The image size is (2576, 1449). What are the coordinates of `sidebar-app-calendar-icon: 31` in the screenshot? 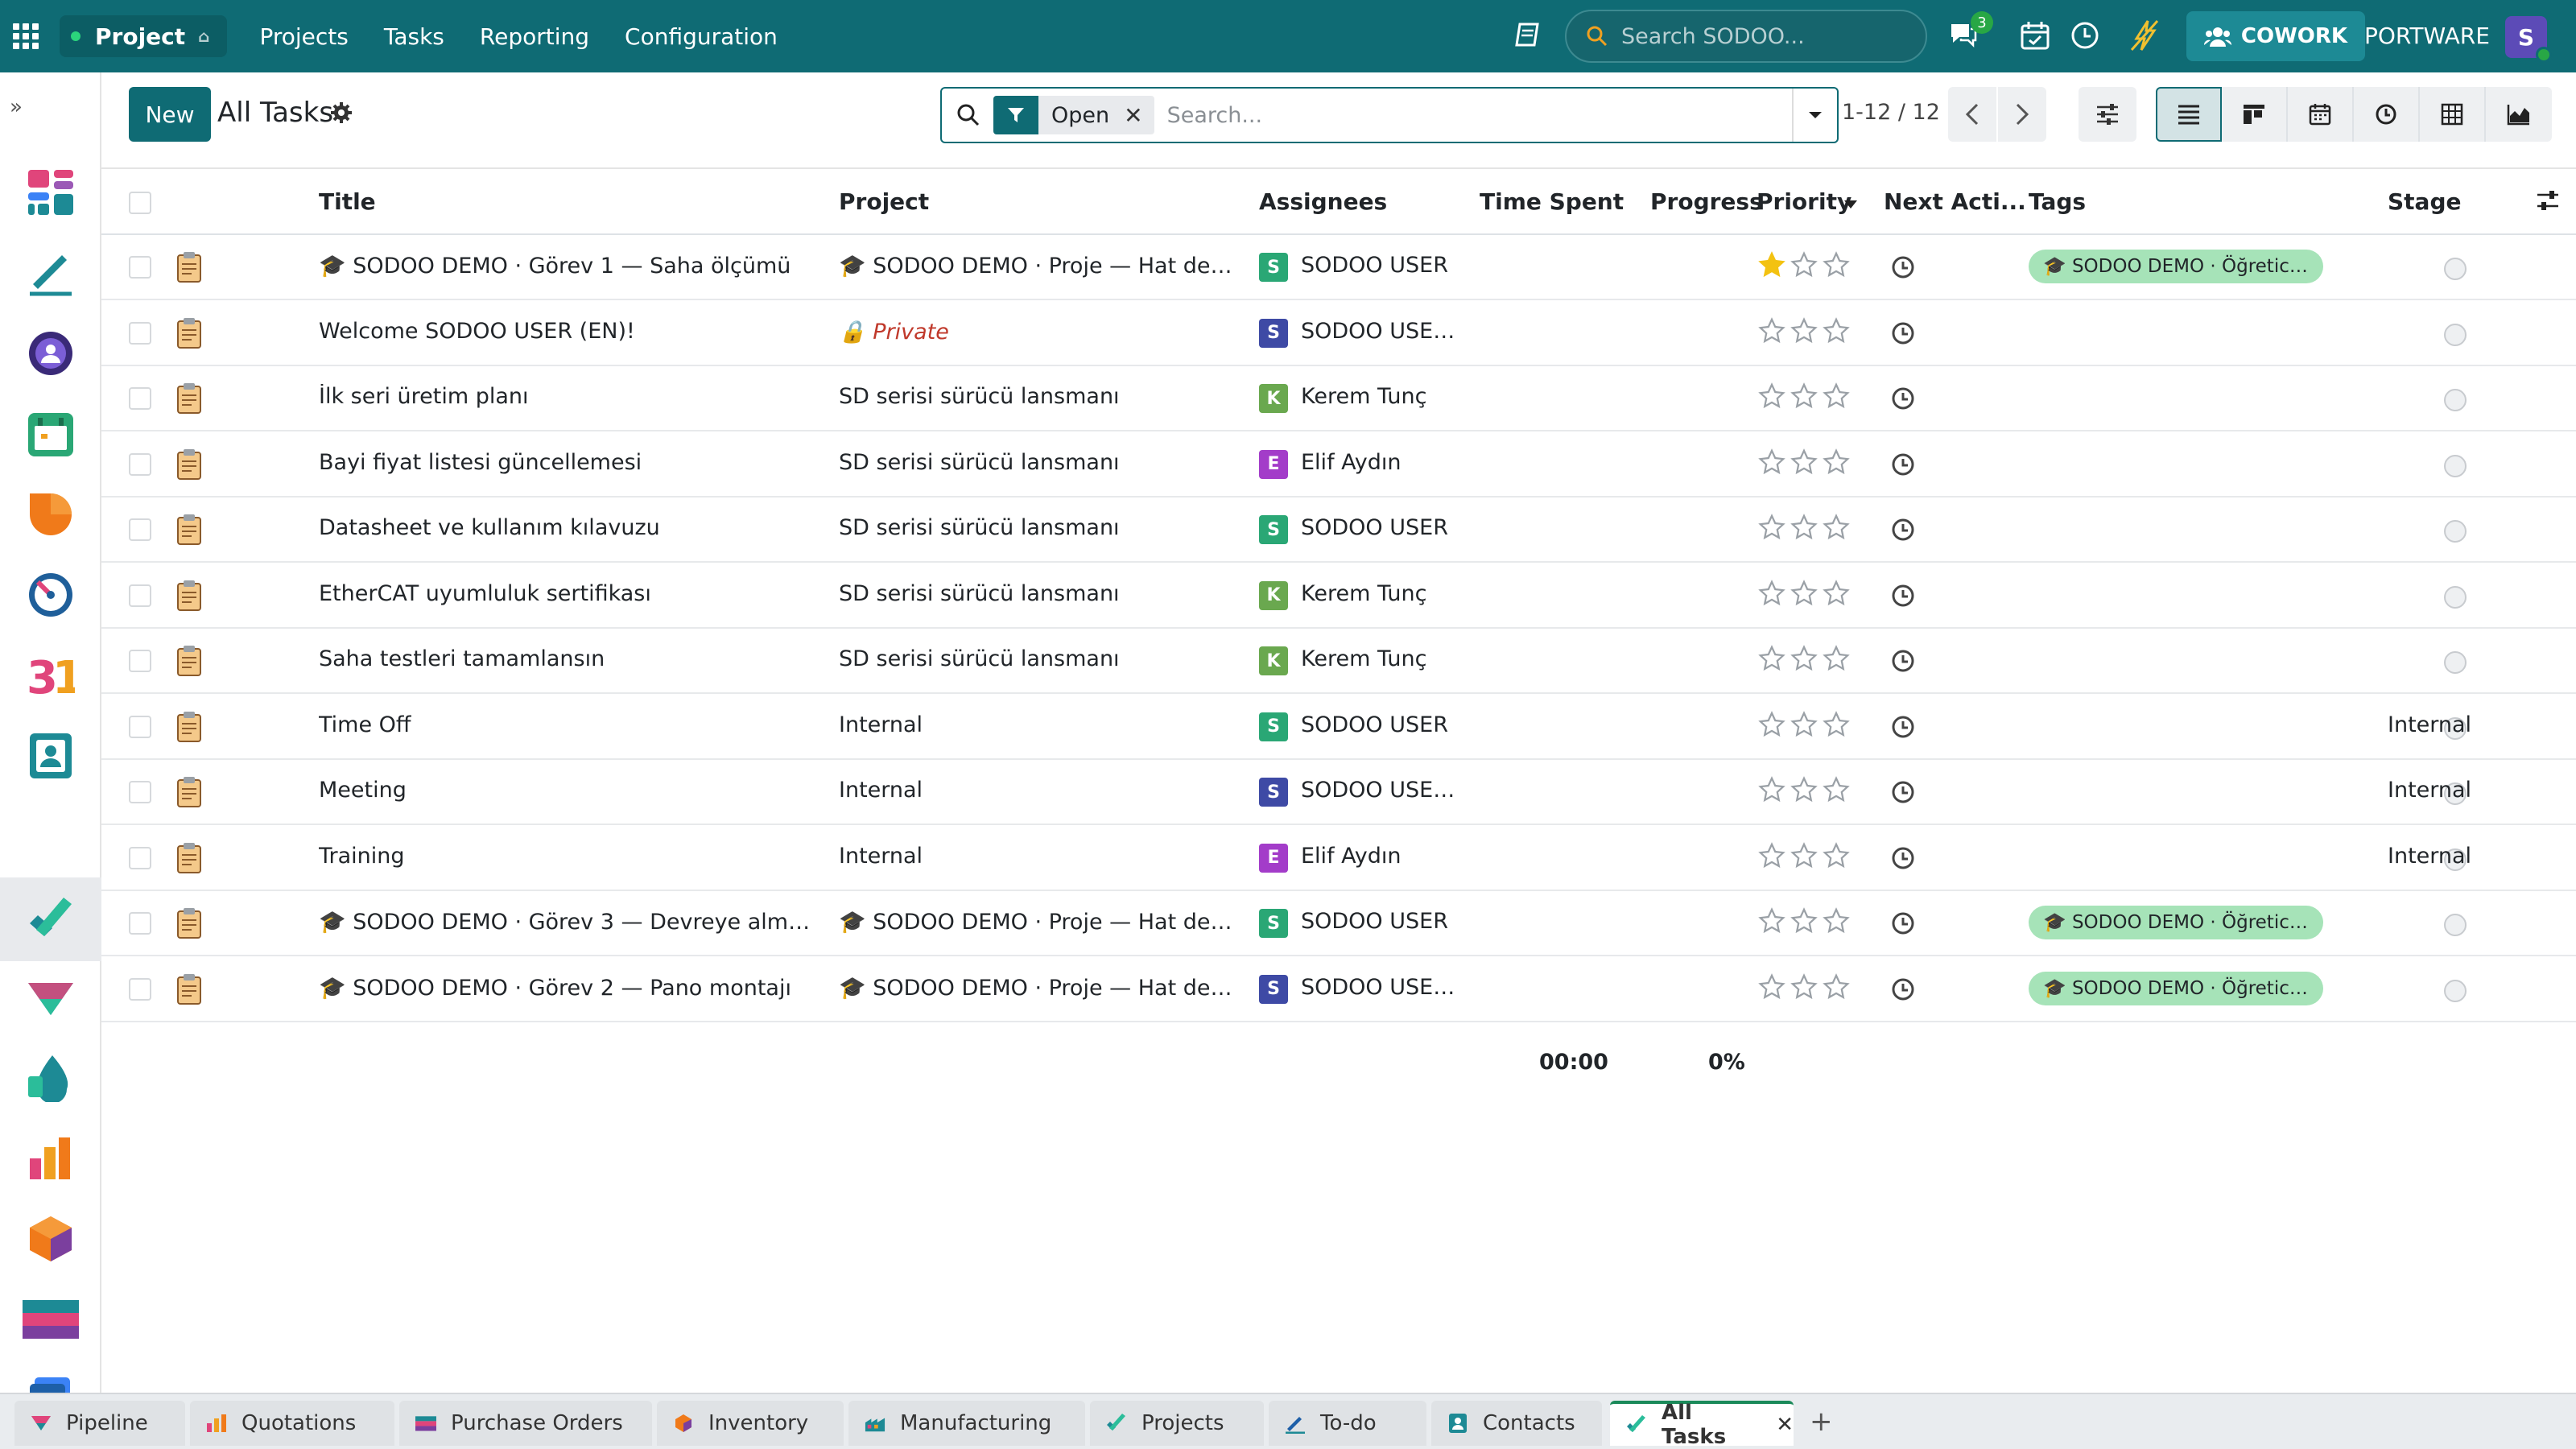 It's located at (50, 675).